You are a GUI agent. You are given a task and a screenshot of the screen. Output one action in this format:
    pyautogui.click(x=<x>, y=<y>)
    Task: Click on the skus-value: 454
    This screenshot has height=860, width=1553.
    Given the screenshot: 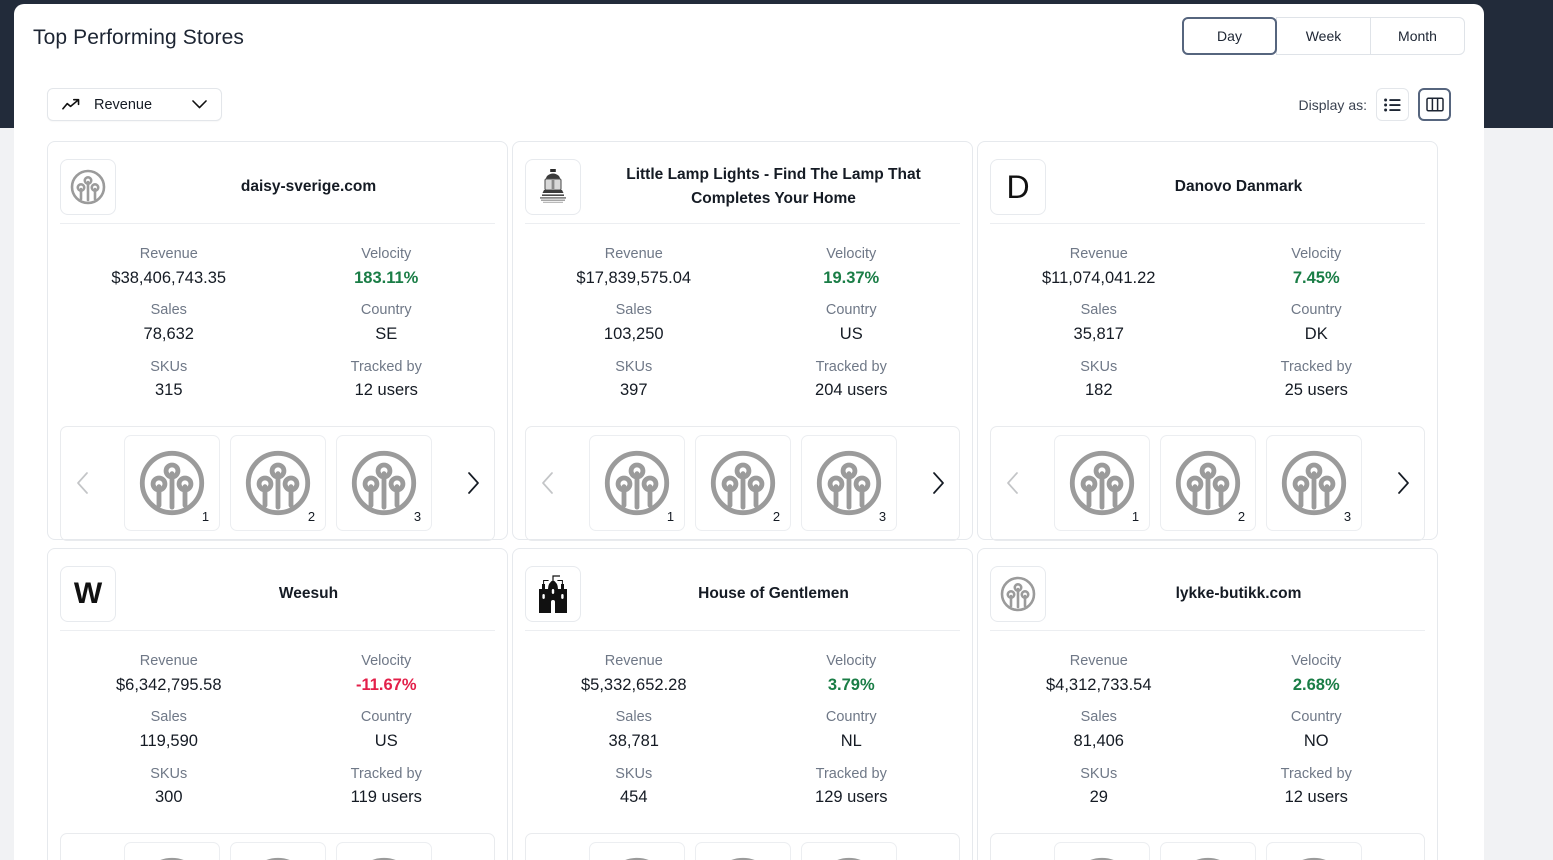 What is the action you would take?
    pyautogui.click(x=633, y=797)
    